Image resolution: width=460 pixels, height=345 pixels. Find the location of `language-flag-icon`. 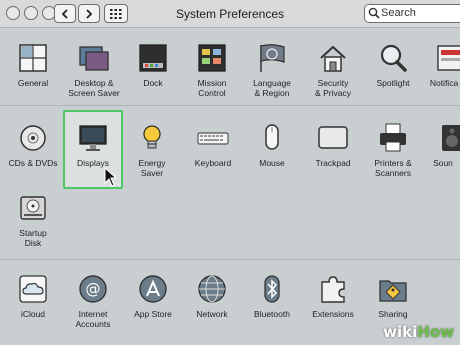

language-flag-icon is located at coordinates (272, 58).